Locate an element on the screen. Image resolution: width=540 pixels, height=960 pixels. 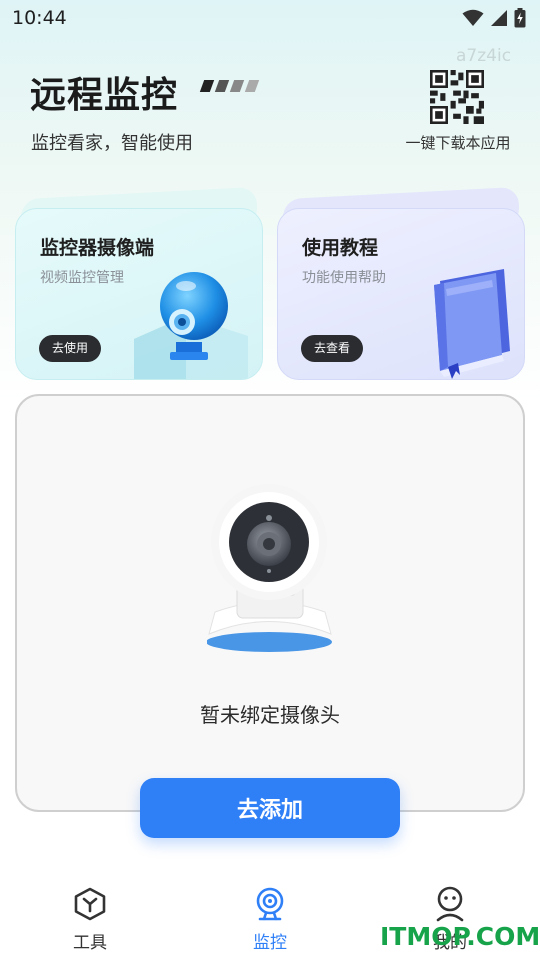
camera-client-card: 监控器摄像端 视频监控管理 去使用 is located at coordinates (139, 294).